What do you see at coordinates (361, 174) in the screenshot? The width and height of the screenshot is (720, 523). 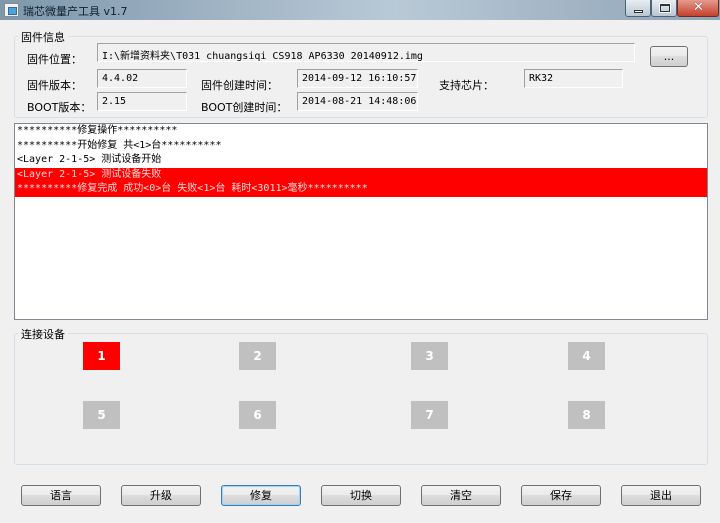 I see `log-line-error: <Layer 2-1-5> 测试设备失败` at bounding box center [361, 174].